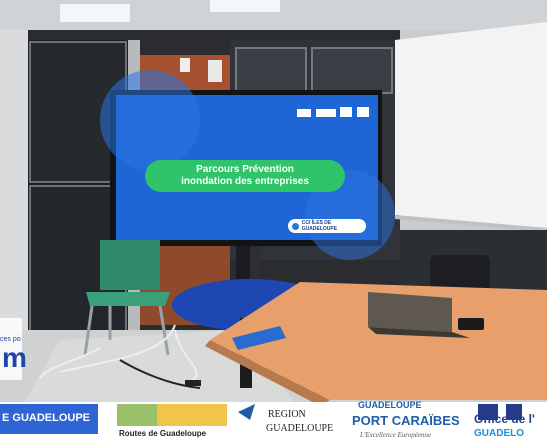 This screenshot has height=443, width=547. What do you see at coordinates (499, 433) in the screenshot?
I see `office-line2: GUADELO` at bounding box center [499, 433].